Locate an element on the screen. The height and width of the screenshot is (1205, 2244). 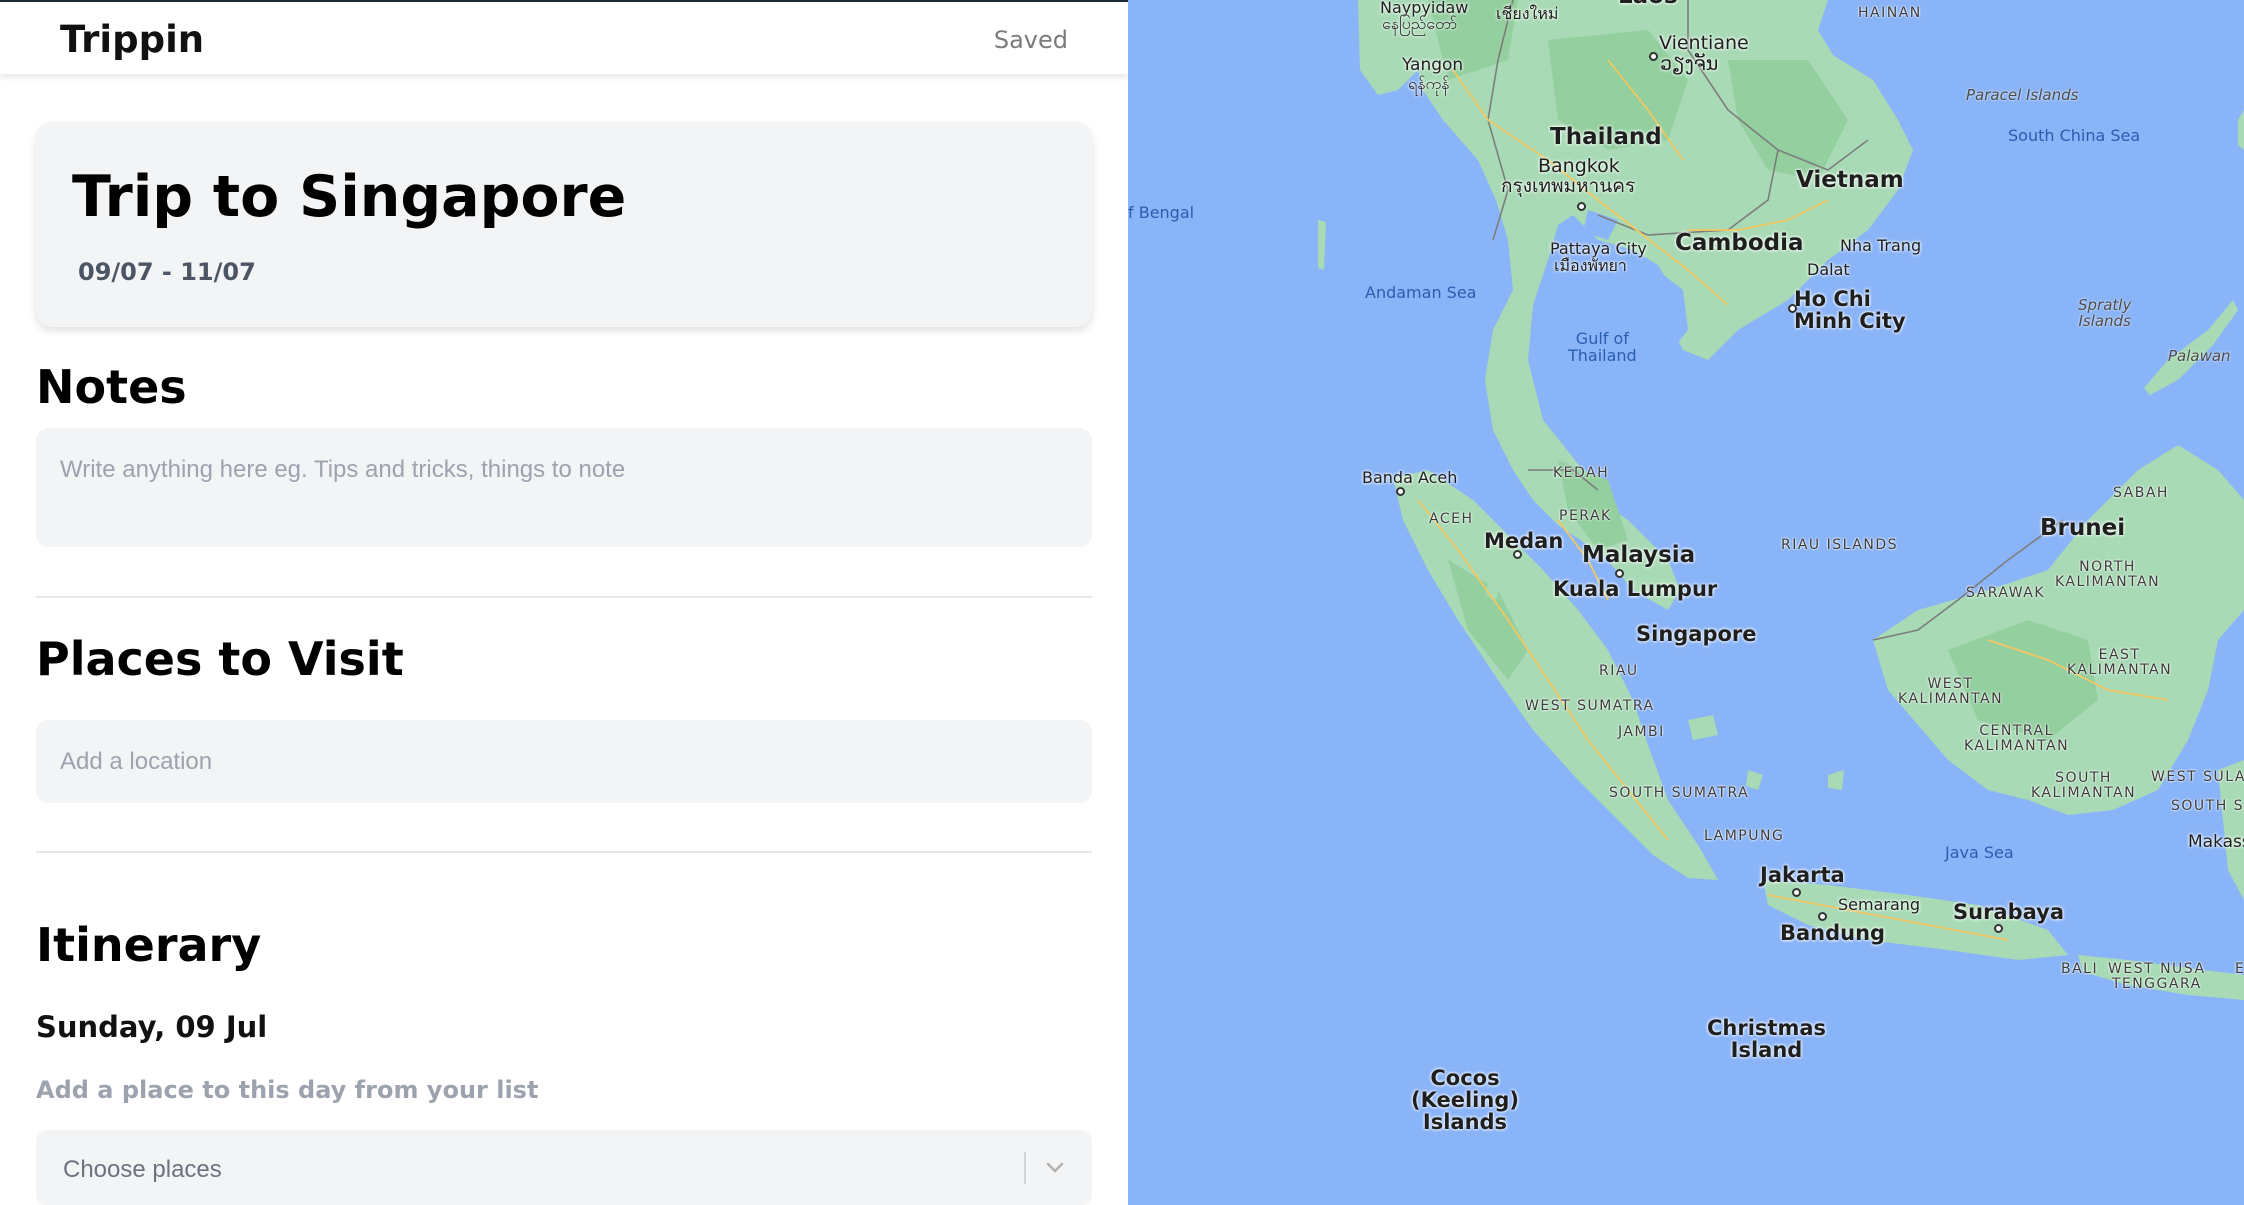
notes-field-container is located at coordinates (564, 487).